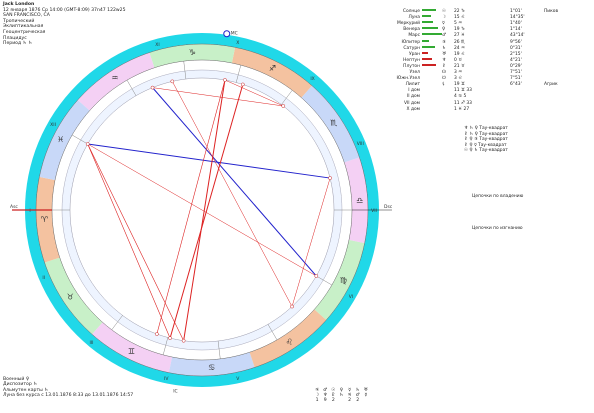 The width and height of the screenshot is (594, 413). What do you see at coordinates (411, 103) in the screenshot?
I see `planet-name: VII дом` at bounding box center [411, 103].